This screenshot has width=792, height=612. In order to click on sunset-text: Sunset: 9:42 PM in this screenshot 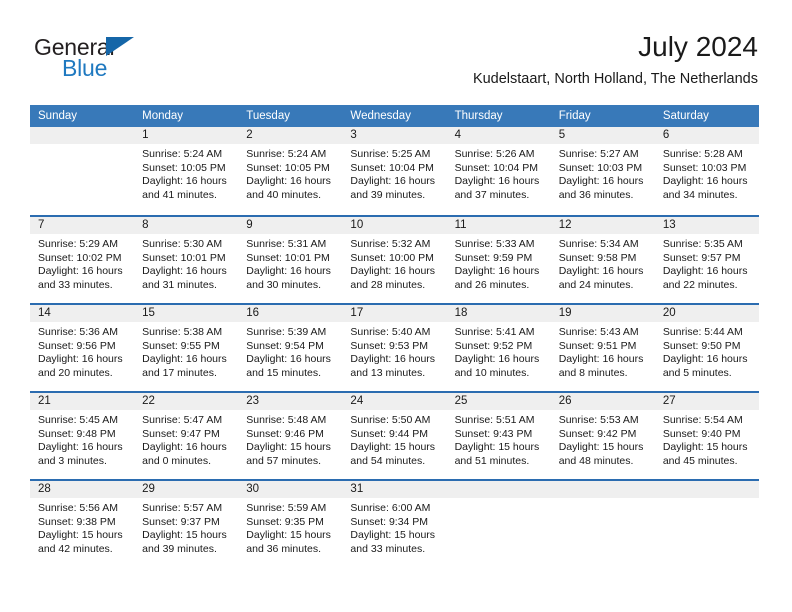, I will do `click(597, 433)`.